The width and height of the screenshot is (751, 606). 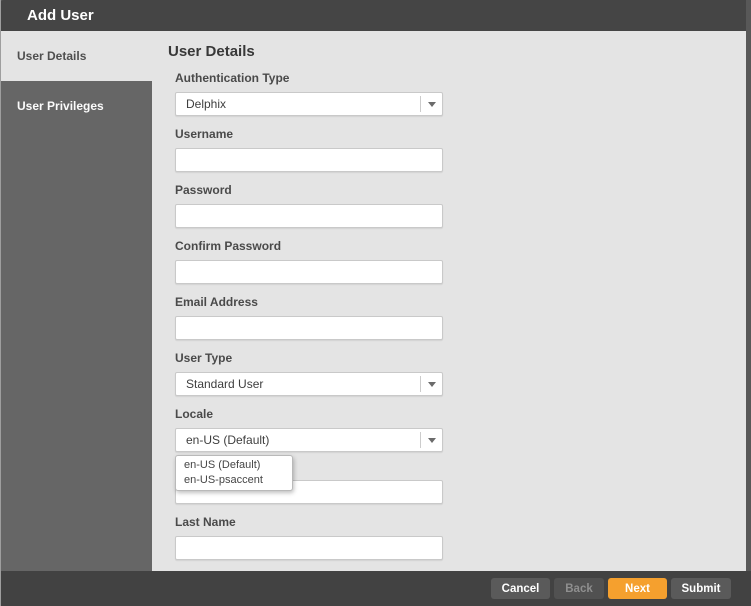 What do you see at coordinates (309, 272) in the screenshot?
I see `confirm-password-input` at bounding box center [309, 272].